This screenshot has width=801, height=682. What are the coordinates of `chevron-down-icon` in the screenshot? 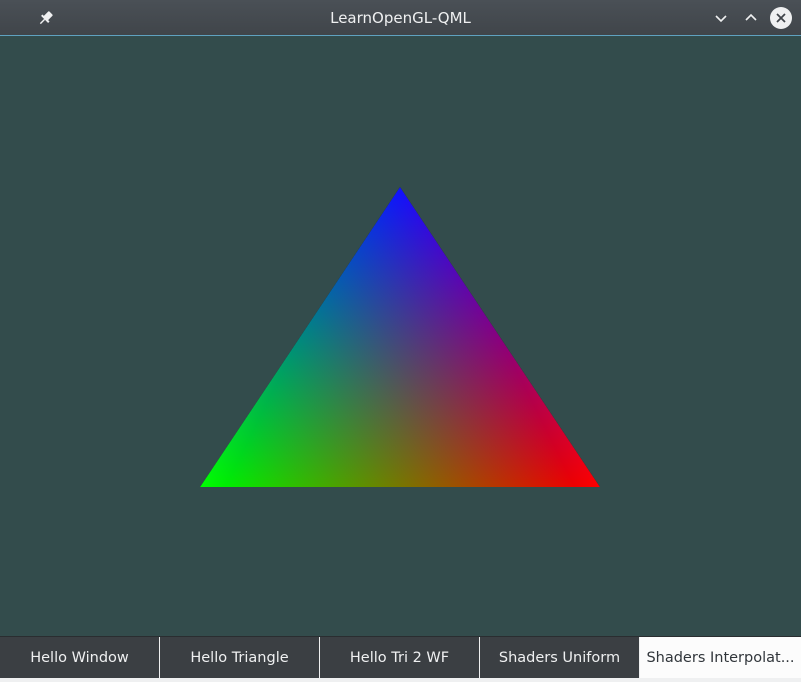 It's located at (721, 18).